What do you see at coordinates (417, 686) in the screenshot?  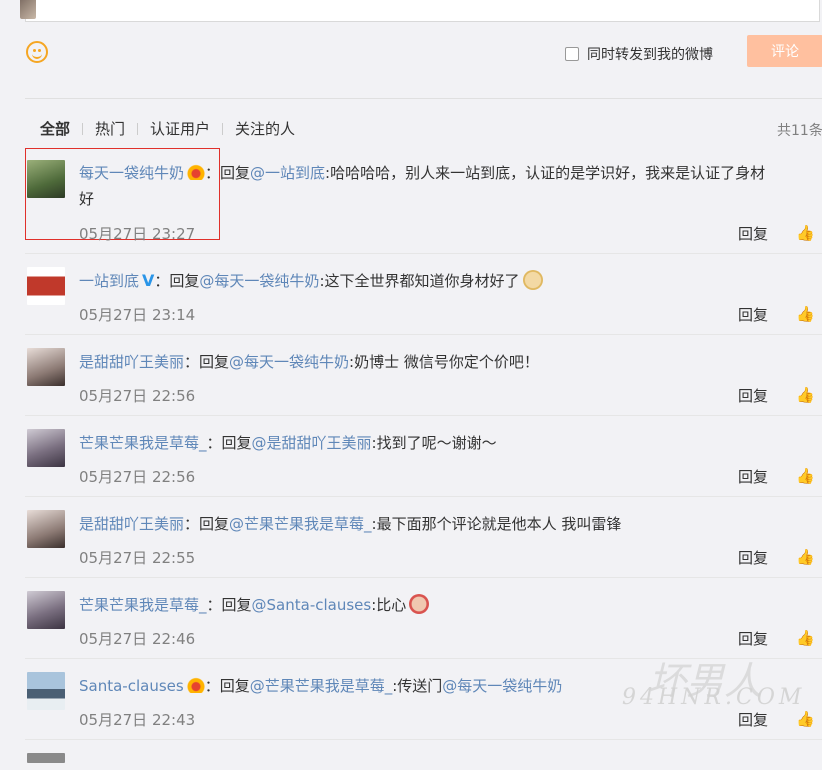 I see `comment-text: :传送门` at bounding box center [417, 686].